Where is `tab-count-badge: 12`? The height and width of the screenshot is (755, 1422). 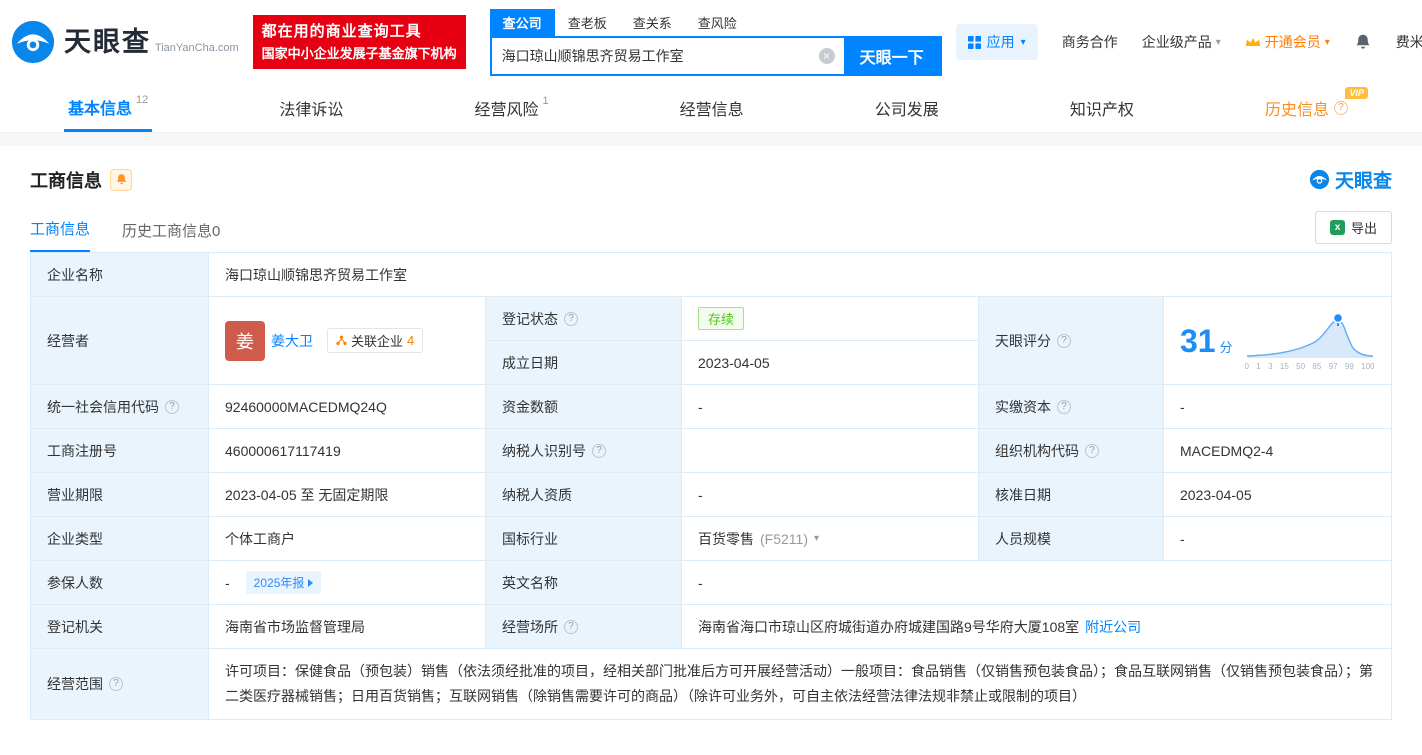 tab-count-badge: 12 is located at coordinates (142, 99).